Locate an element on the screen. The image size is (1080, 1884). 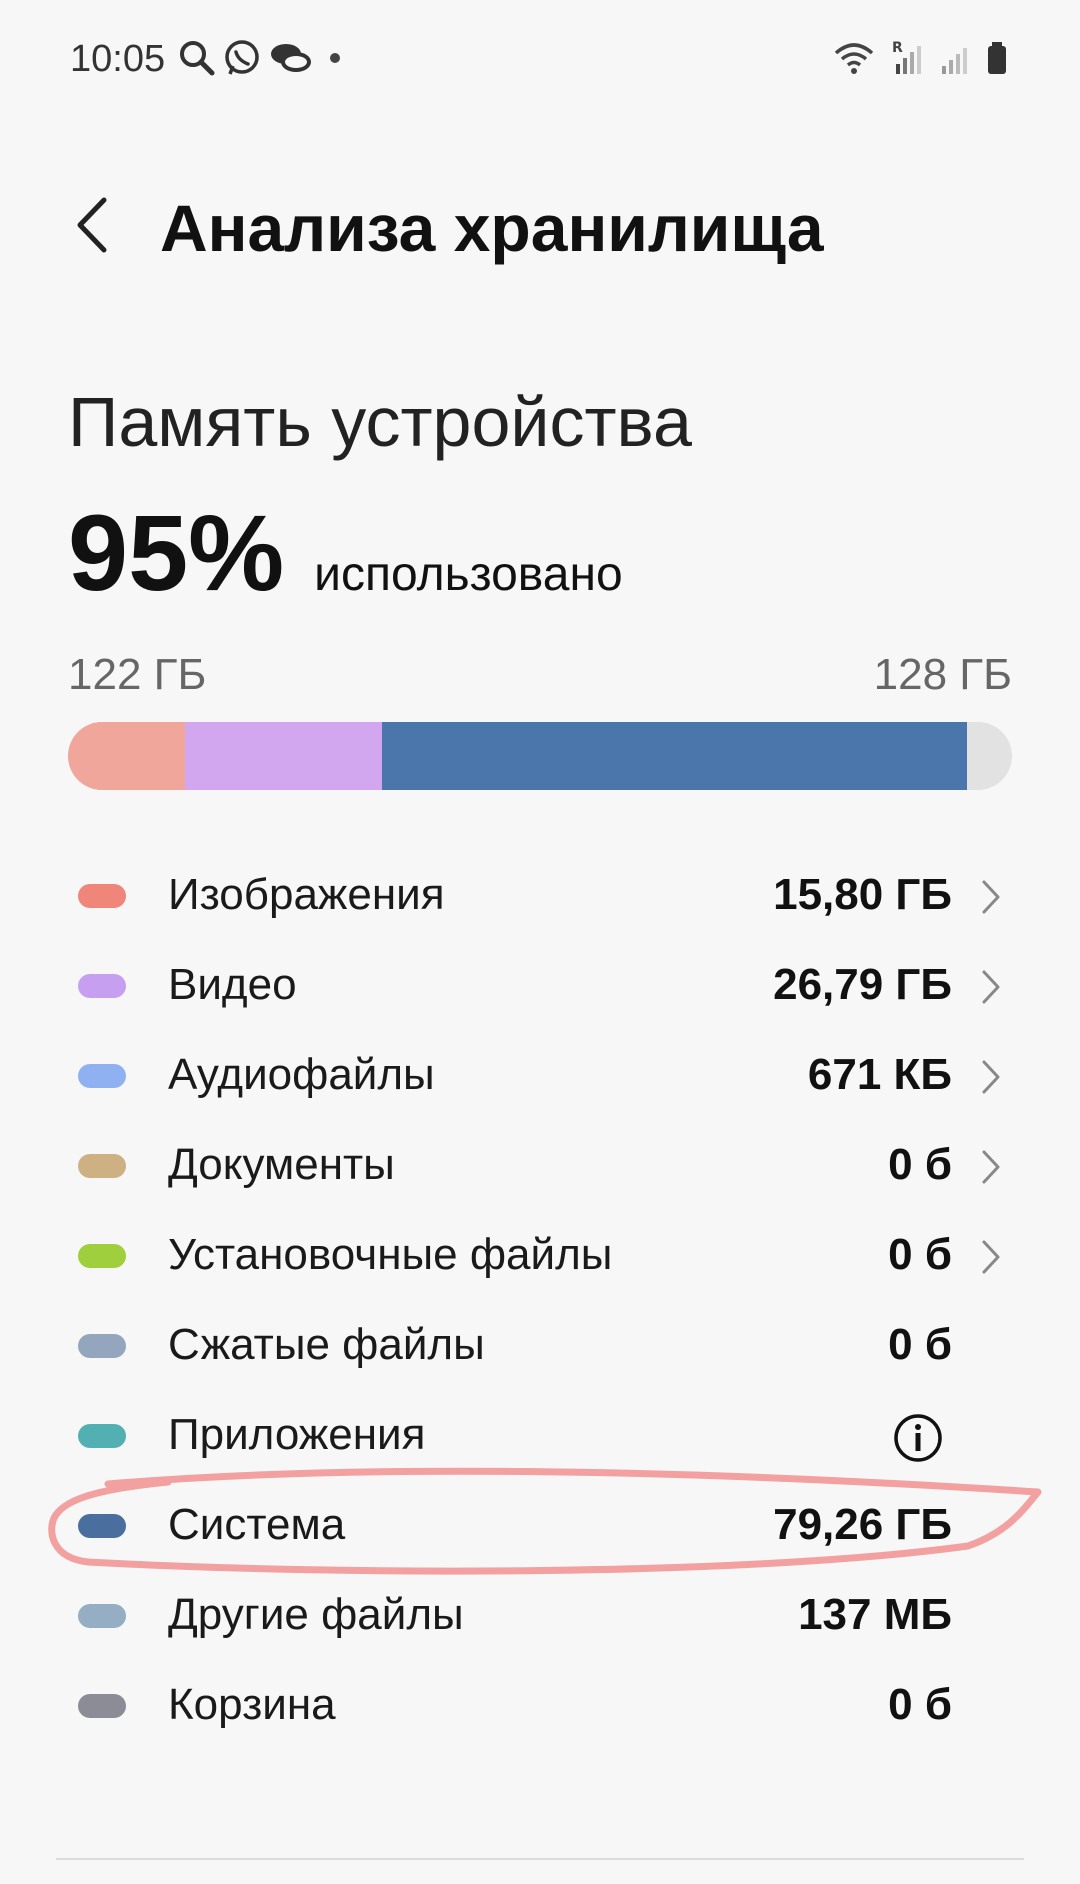
battery-icon is located at coordinates (997, 58).